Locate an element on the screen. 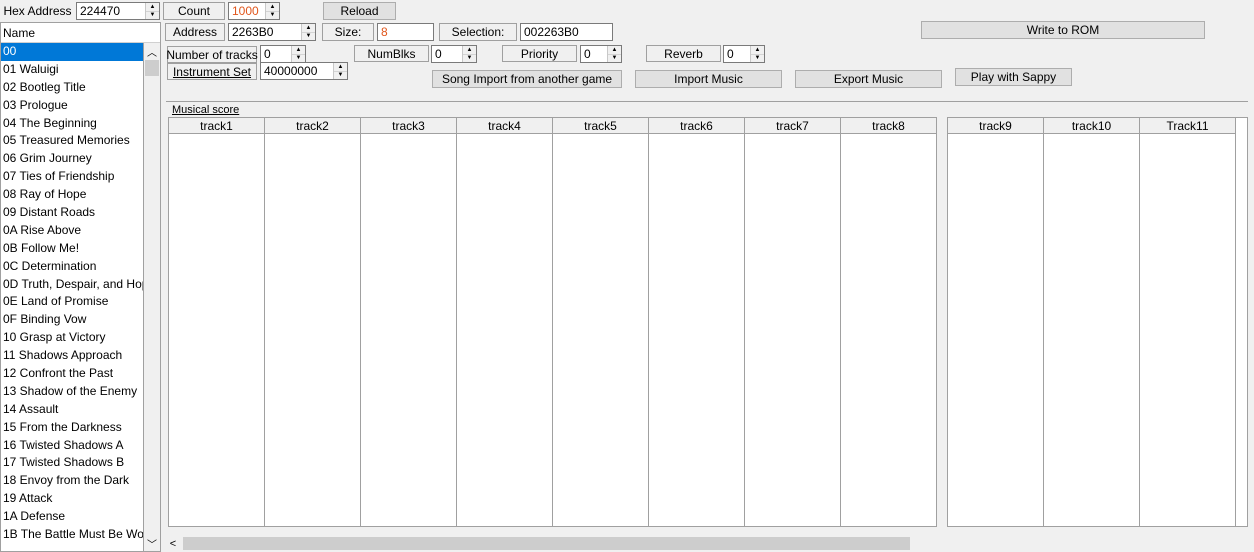 This screenshot has height=552, width=1254. selection-input: 002263B0 is located at coordinates (566, 32).